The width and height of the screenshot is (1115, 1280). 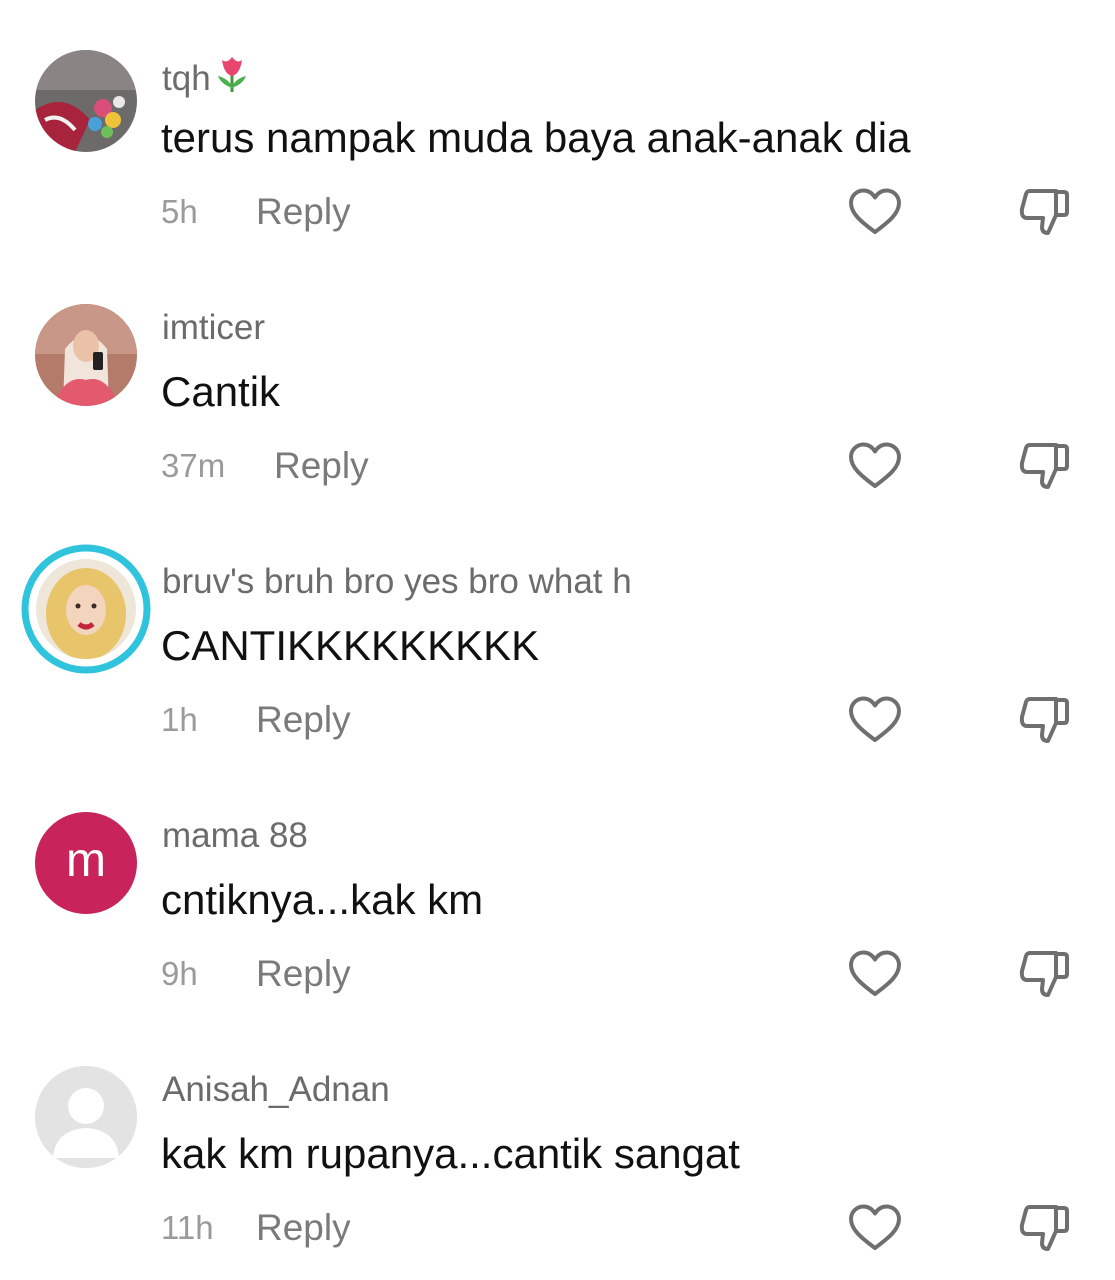 I want to click on default-avatar-icon, so click(x=86, y=1117).